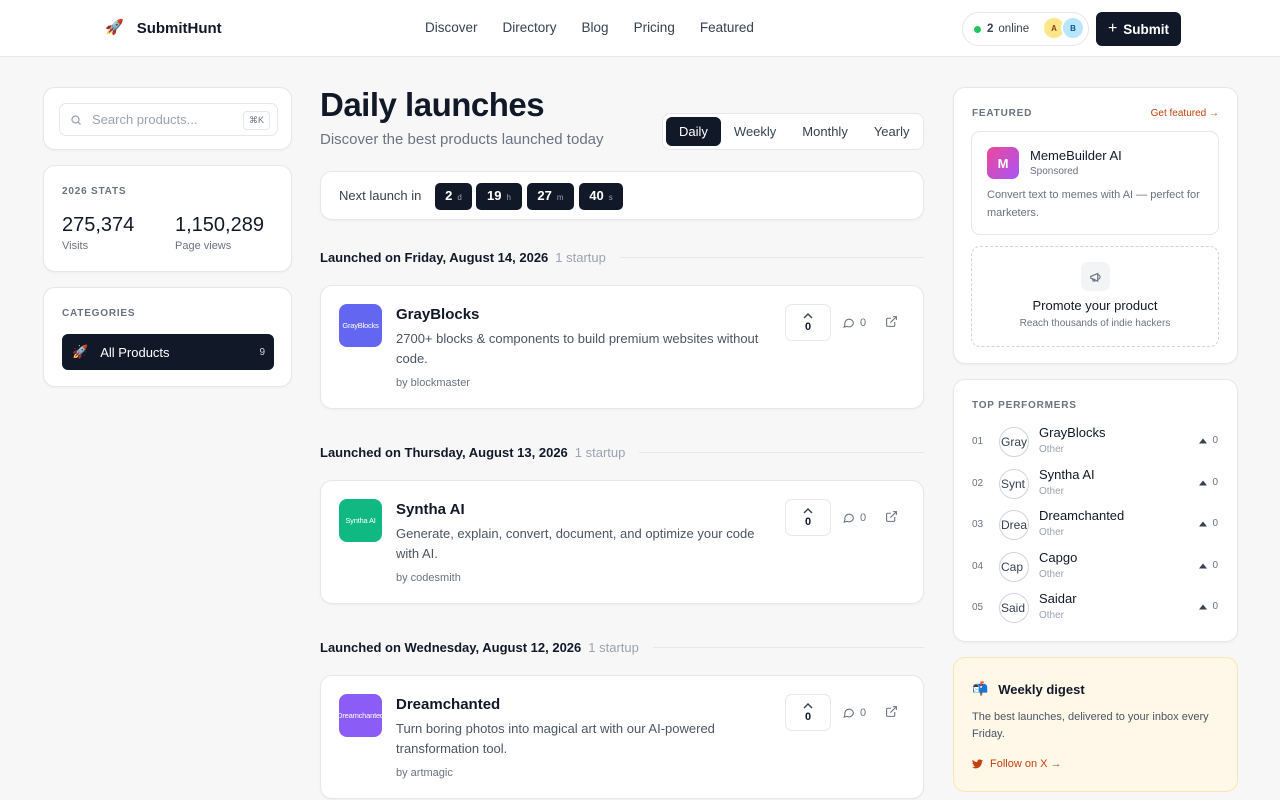 The height and width of the screenshot is (800, 1280). Describe the element at coordinates (434, 257) in the screenshot. I see `day-heading-text: Launched on Friday, August 14, 2026` at that location.